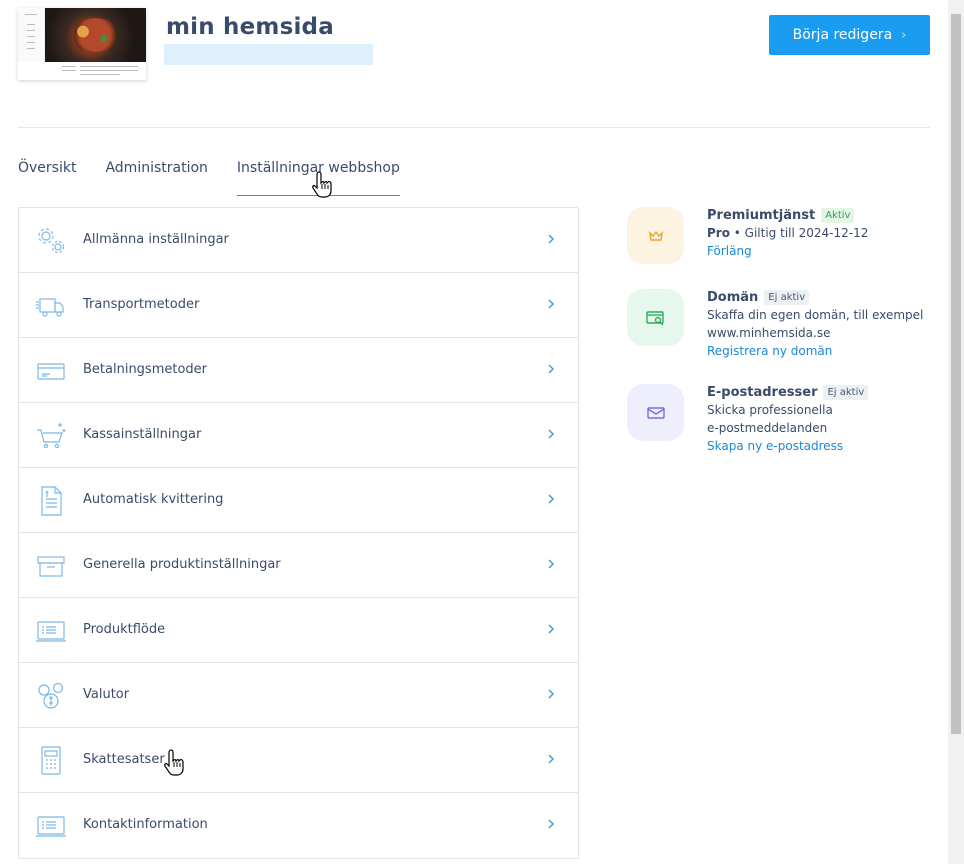 This screenshot has width=964, height=864. I want to click on credit-card-icon, so click(51, 371).